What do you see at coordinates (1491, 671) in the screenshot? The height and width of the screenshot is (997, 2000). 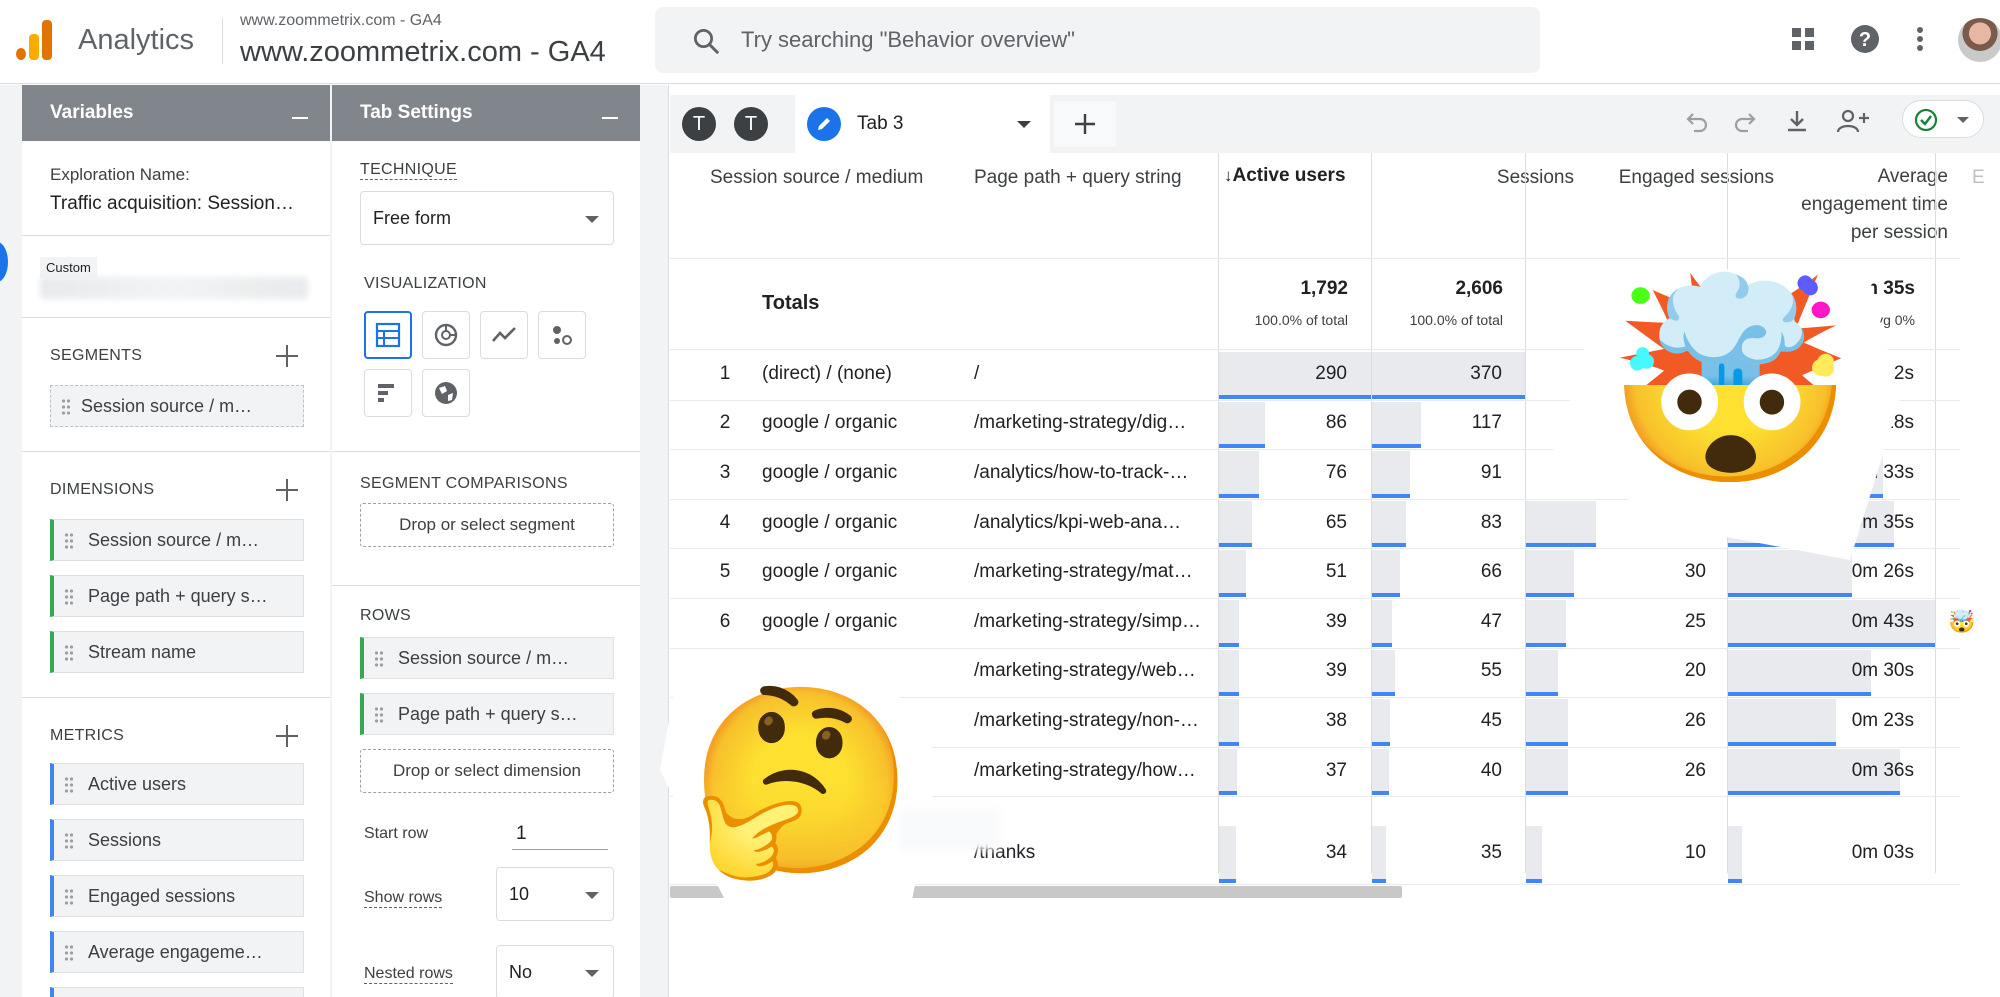 I see `cell-sessions: 55` at bounding box center [1491, 671].